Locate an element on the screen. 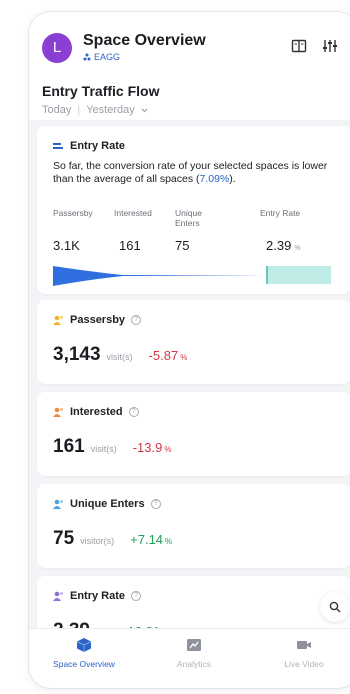  metric-value: 75 is located at coordinates (64, 538).